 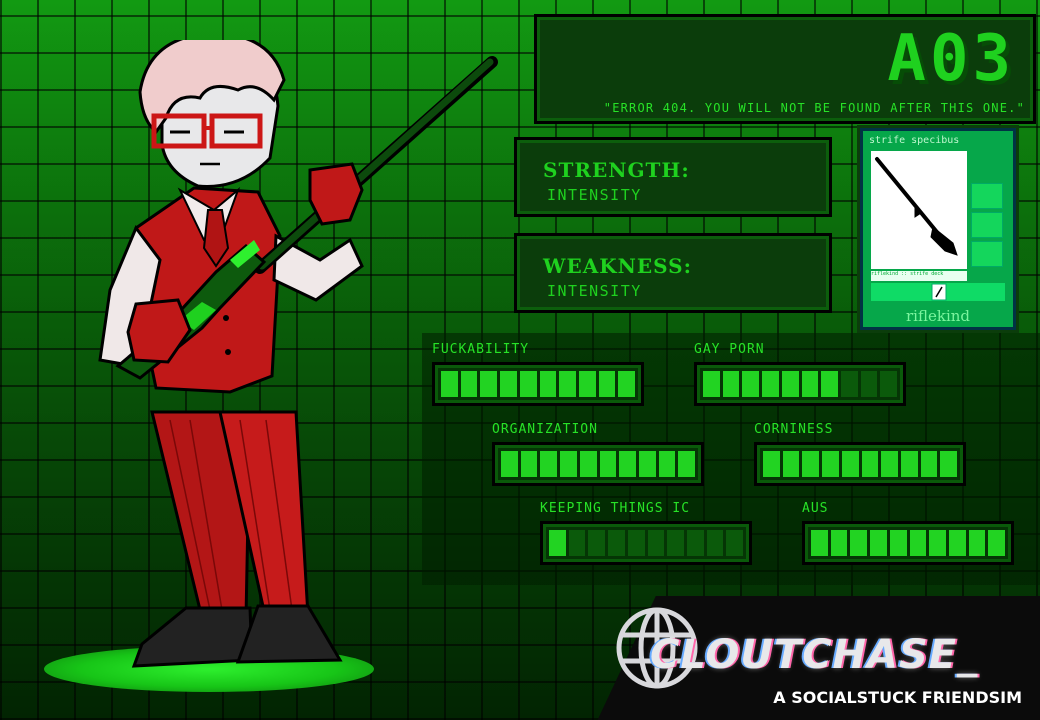 What do you see at coordinates (951, 59) in the screenshot?
I see `character-code: A03` at bounding box center [951, 59].